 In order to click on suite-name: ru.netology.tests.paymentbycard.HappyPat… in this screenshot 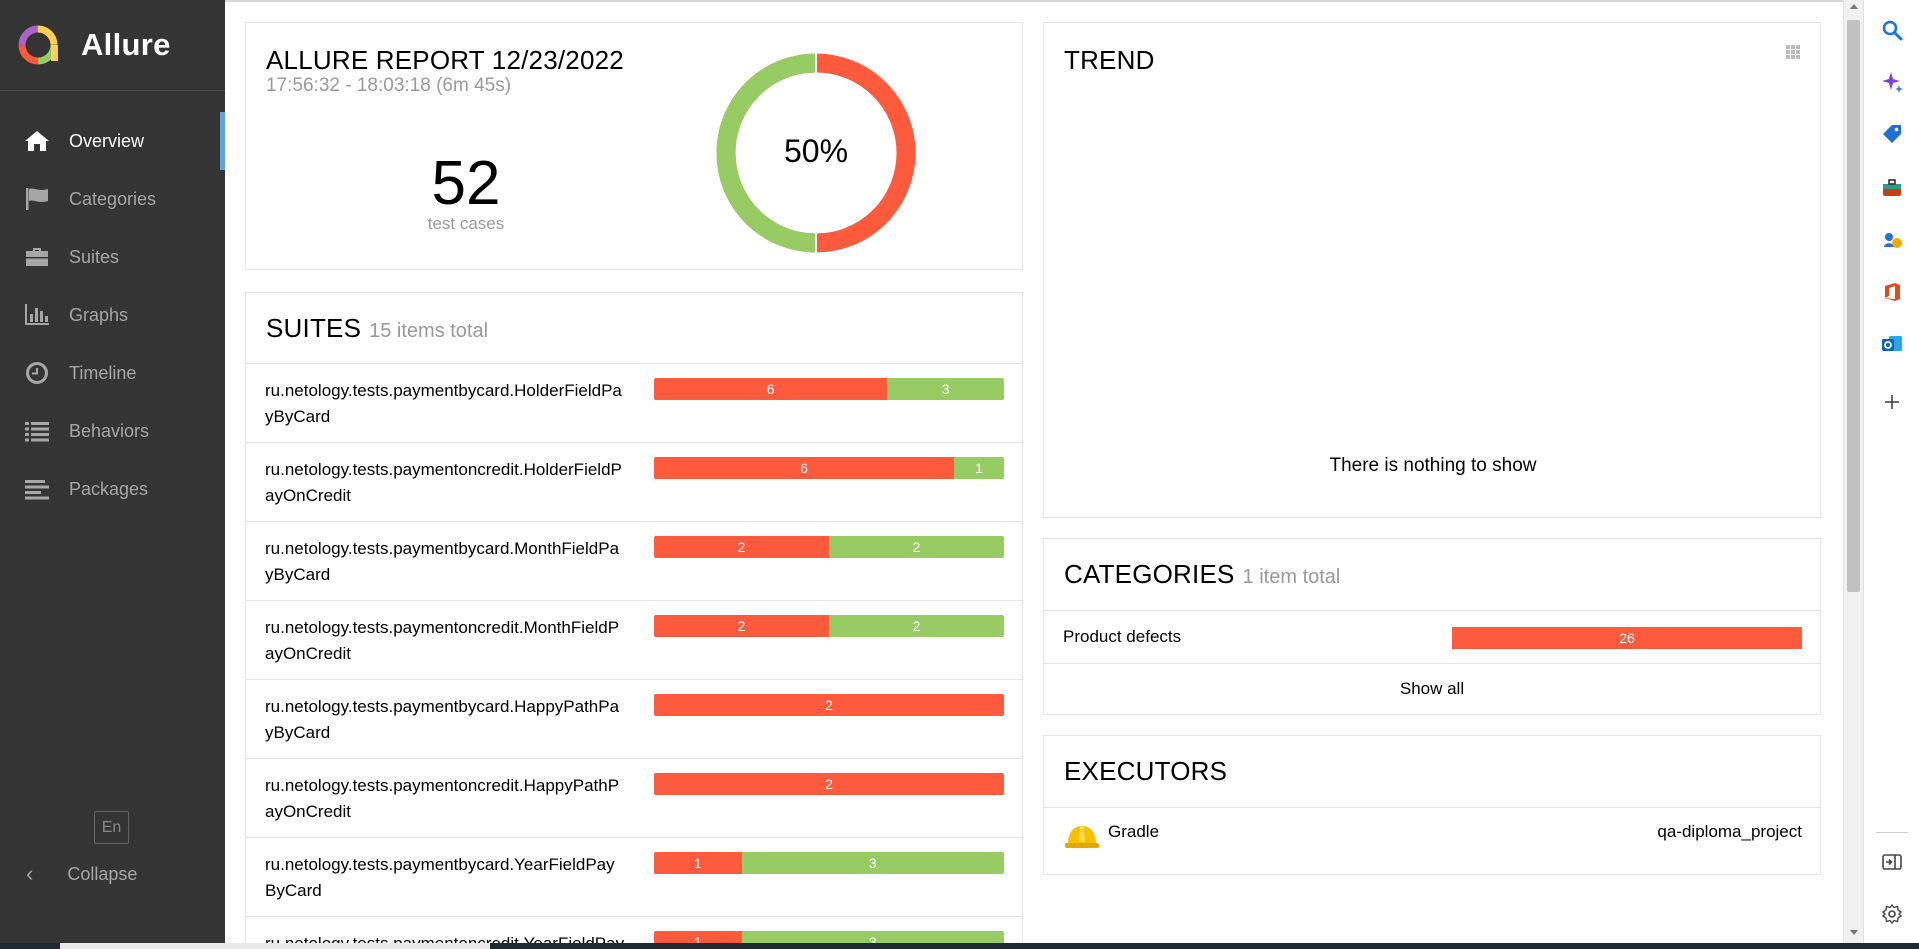, I will do `click(442, 719)`.